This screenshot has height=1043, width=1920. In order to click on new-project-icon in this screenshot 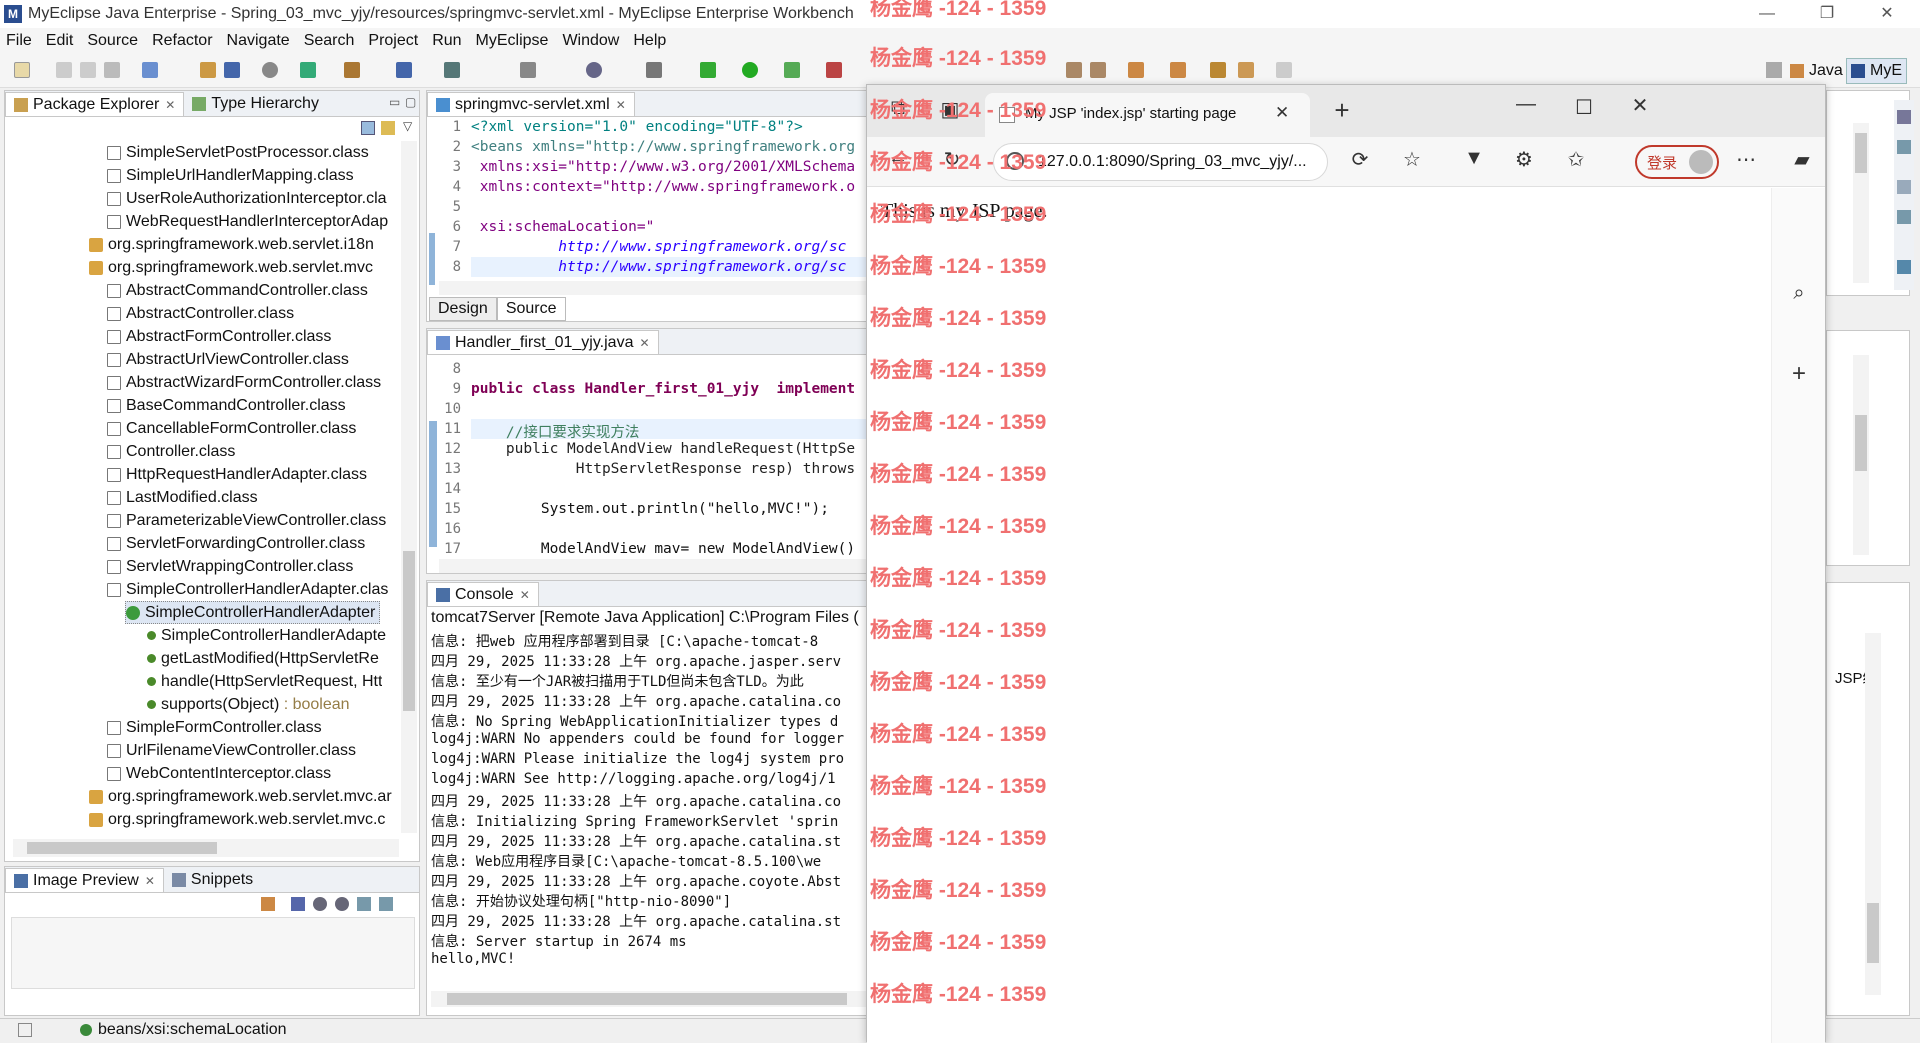, I will do `click(150, 70)`.